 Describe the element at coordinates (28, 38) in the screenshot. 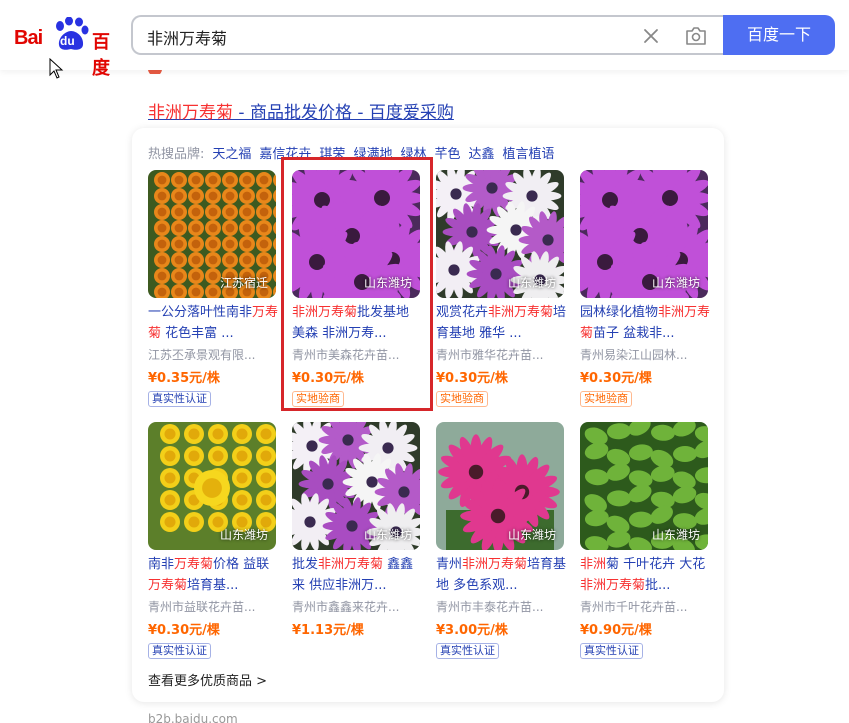

I see `logo-text: Bai` at that location.